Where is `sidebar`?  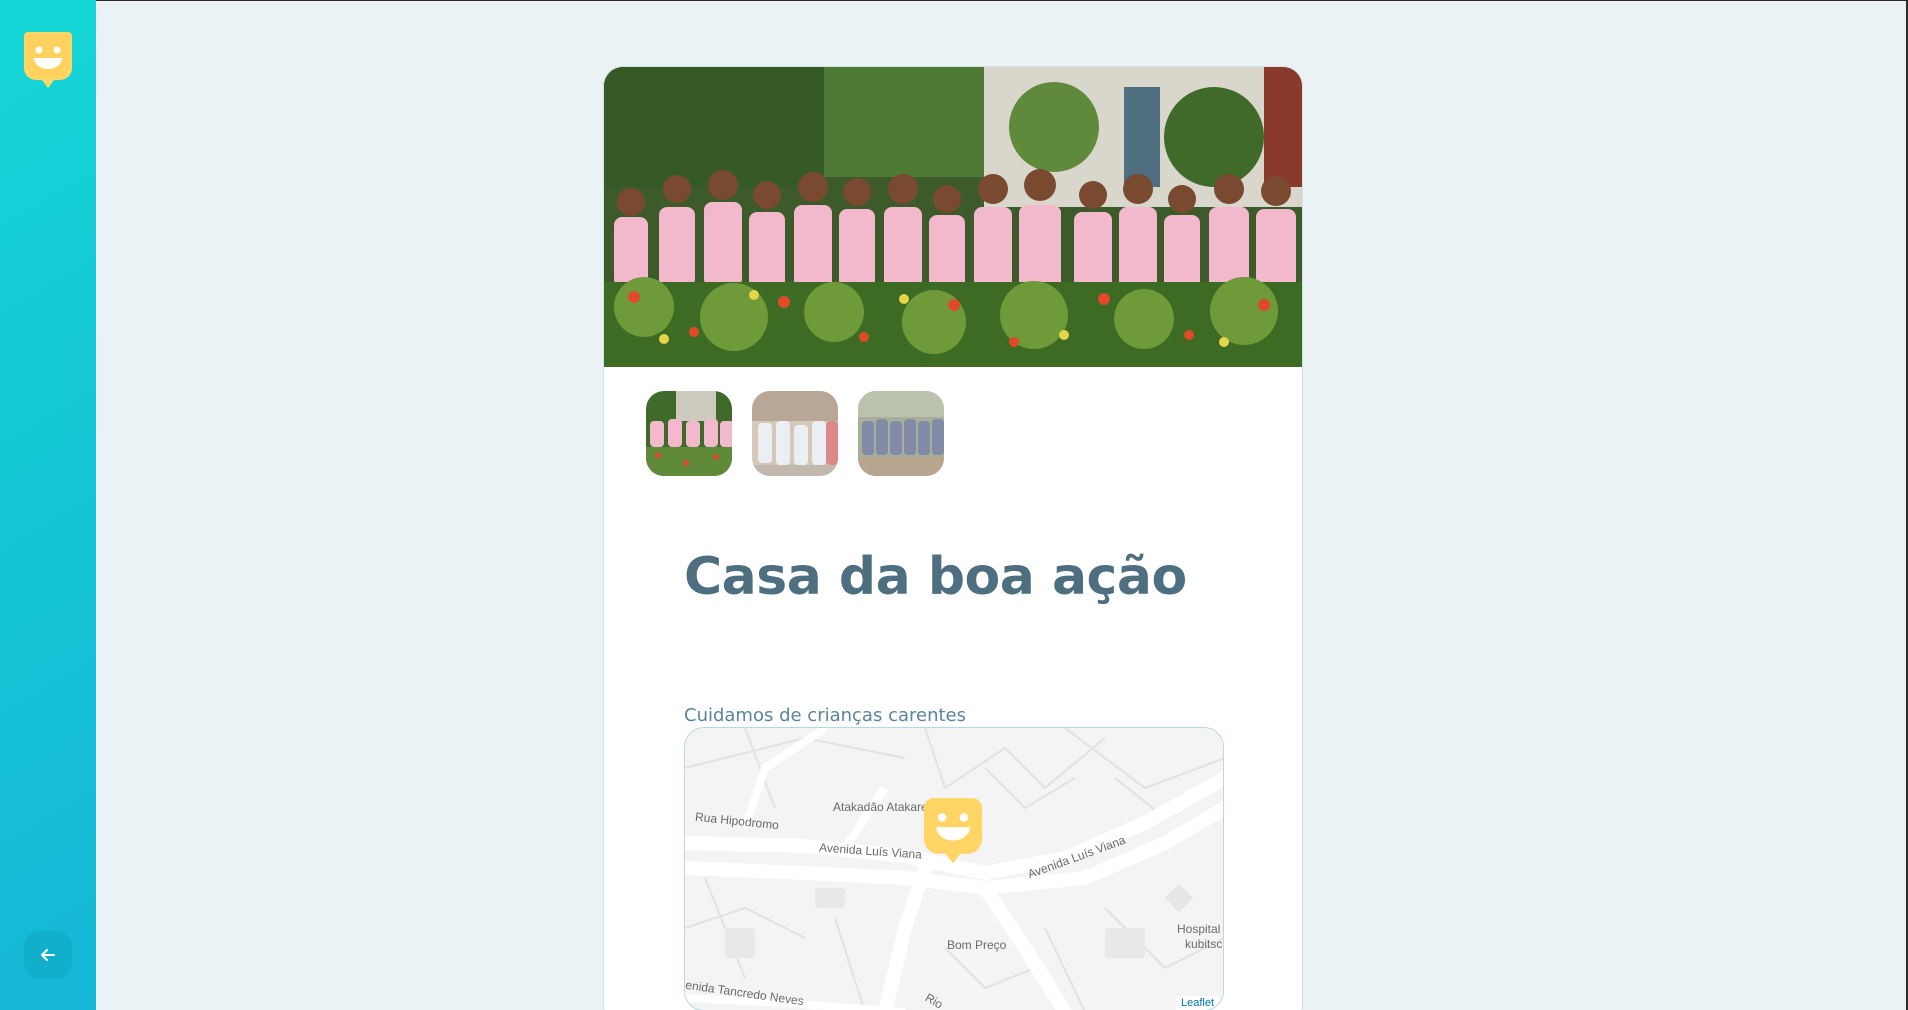
sidebar is located at coordinates (48, 505).